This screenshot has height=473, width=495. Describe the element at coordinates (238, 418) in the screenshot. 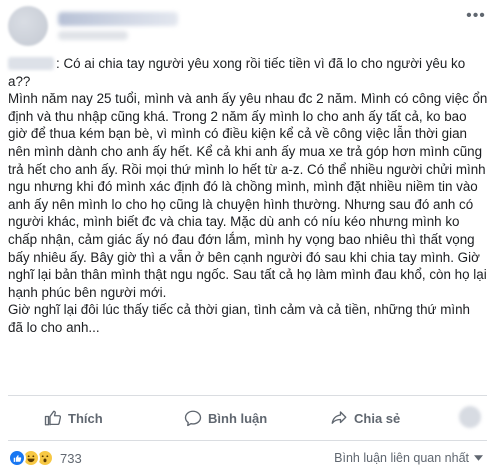

I see `comment-label: Bình luận` at that location.